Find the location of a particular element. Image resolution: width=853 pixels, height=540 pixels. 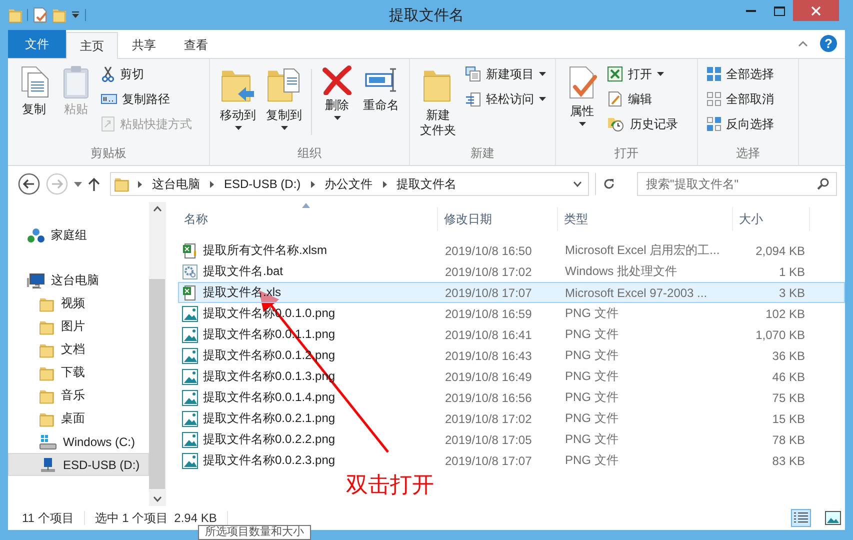

group-label: 新建 is located at coordinates (483, 153).